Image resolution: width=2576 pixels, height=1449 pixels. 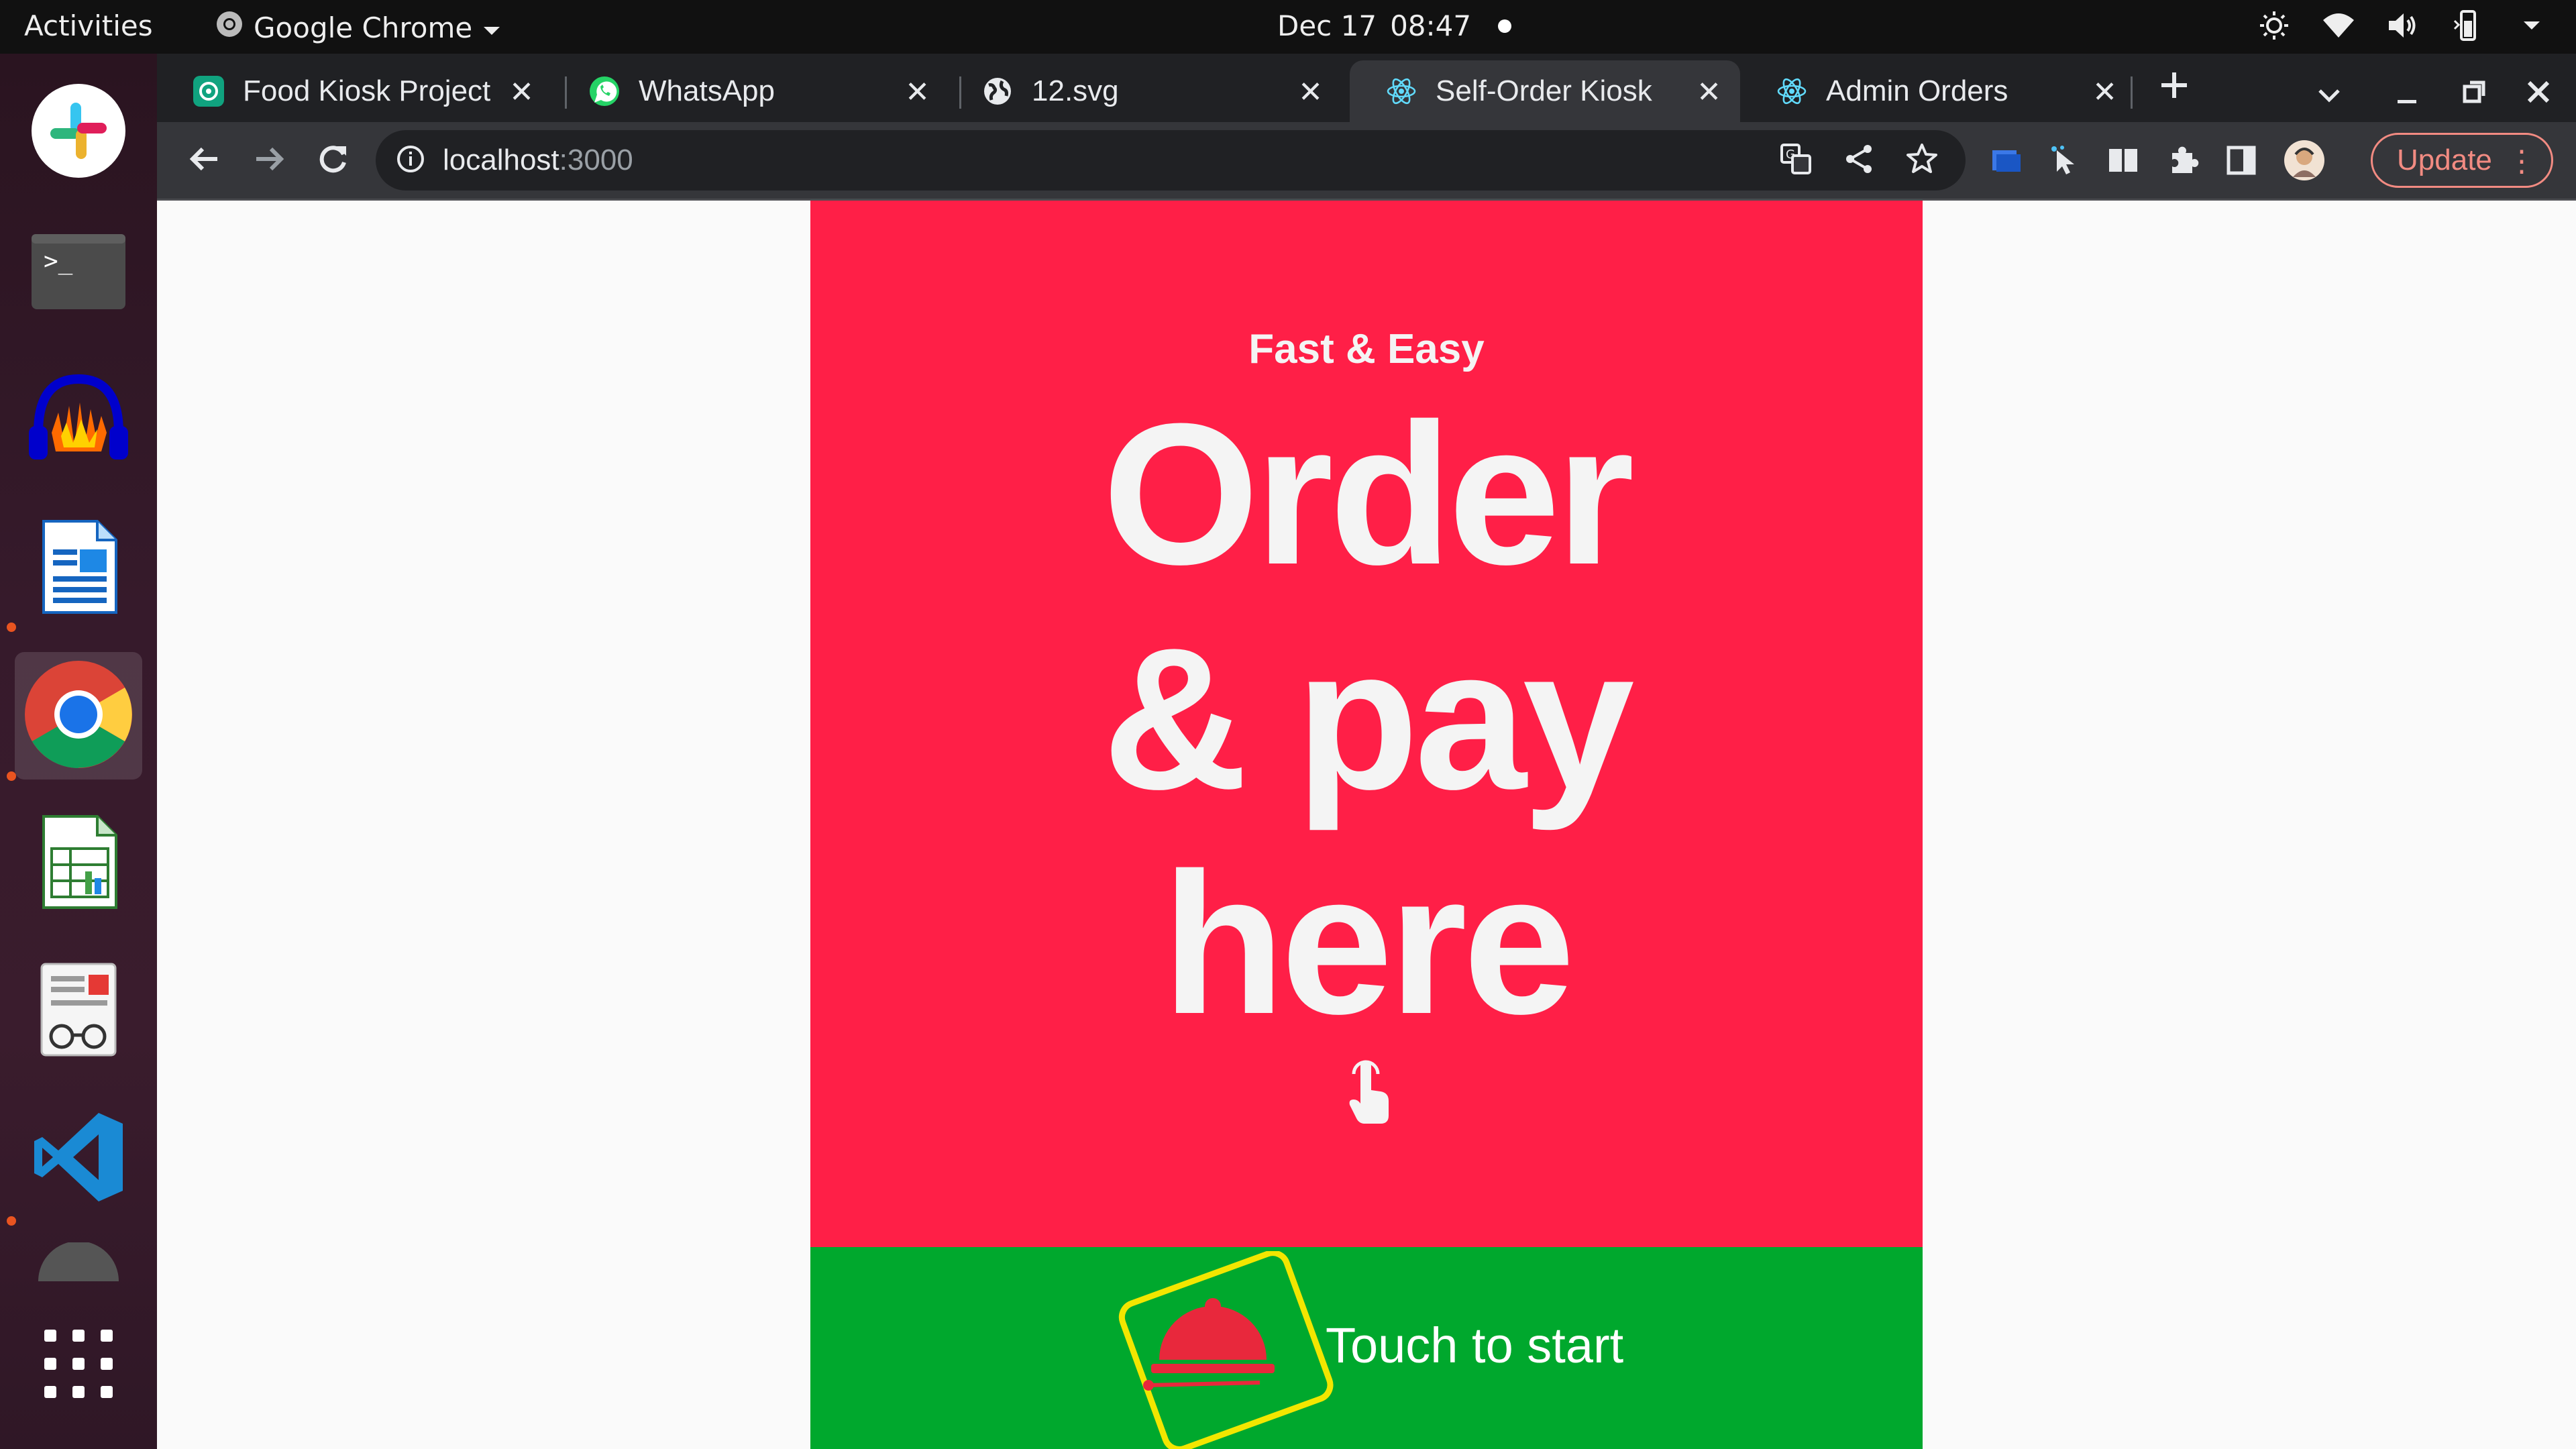 I want to click on headline-line: & pay, so click(x=1368, y=718).